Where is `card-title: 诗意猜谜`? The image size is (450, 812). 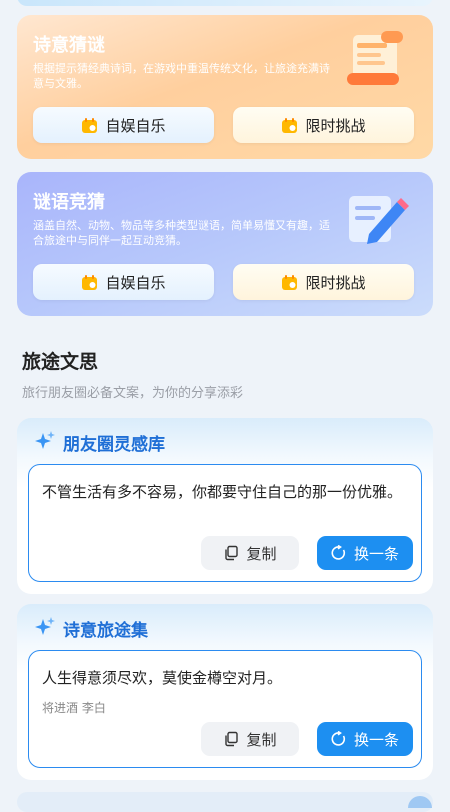
card-title: 诗意猜谜 is located at coordinates (69, 45).